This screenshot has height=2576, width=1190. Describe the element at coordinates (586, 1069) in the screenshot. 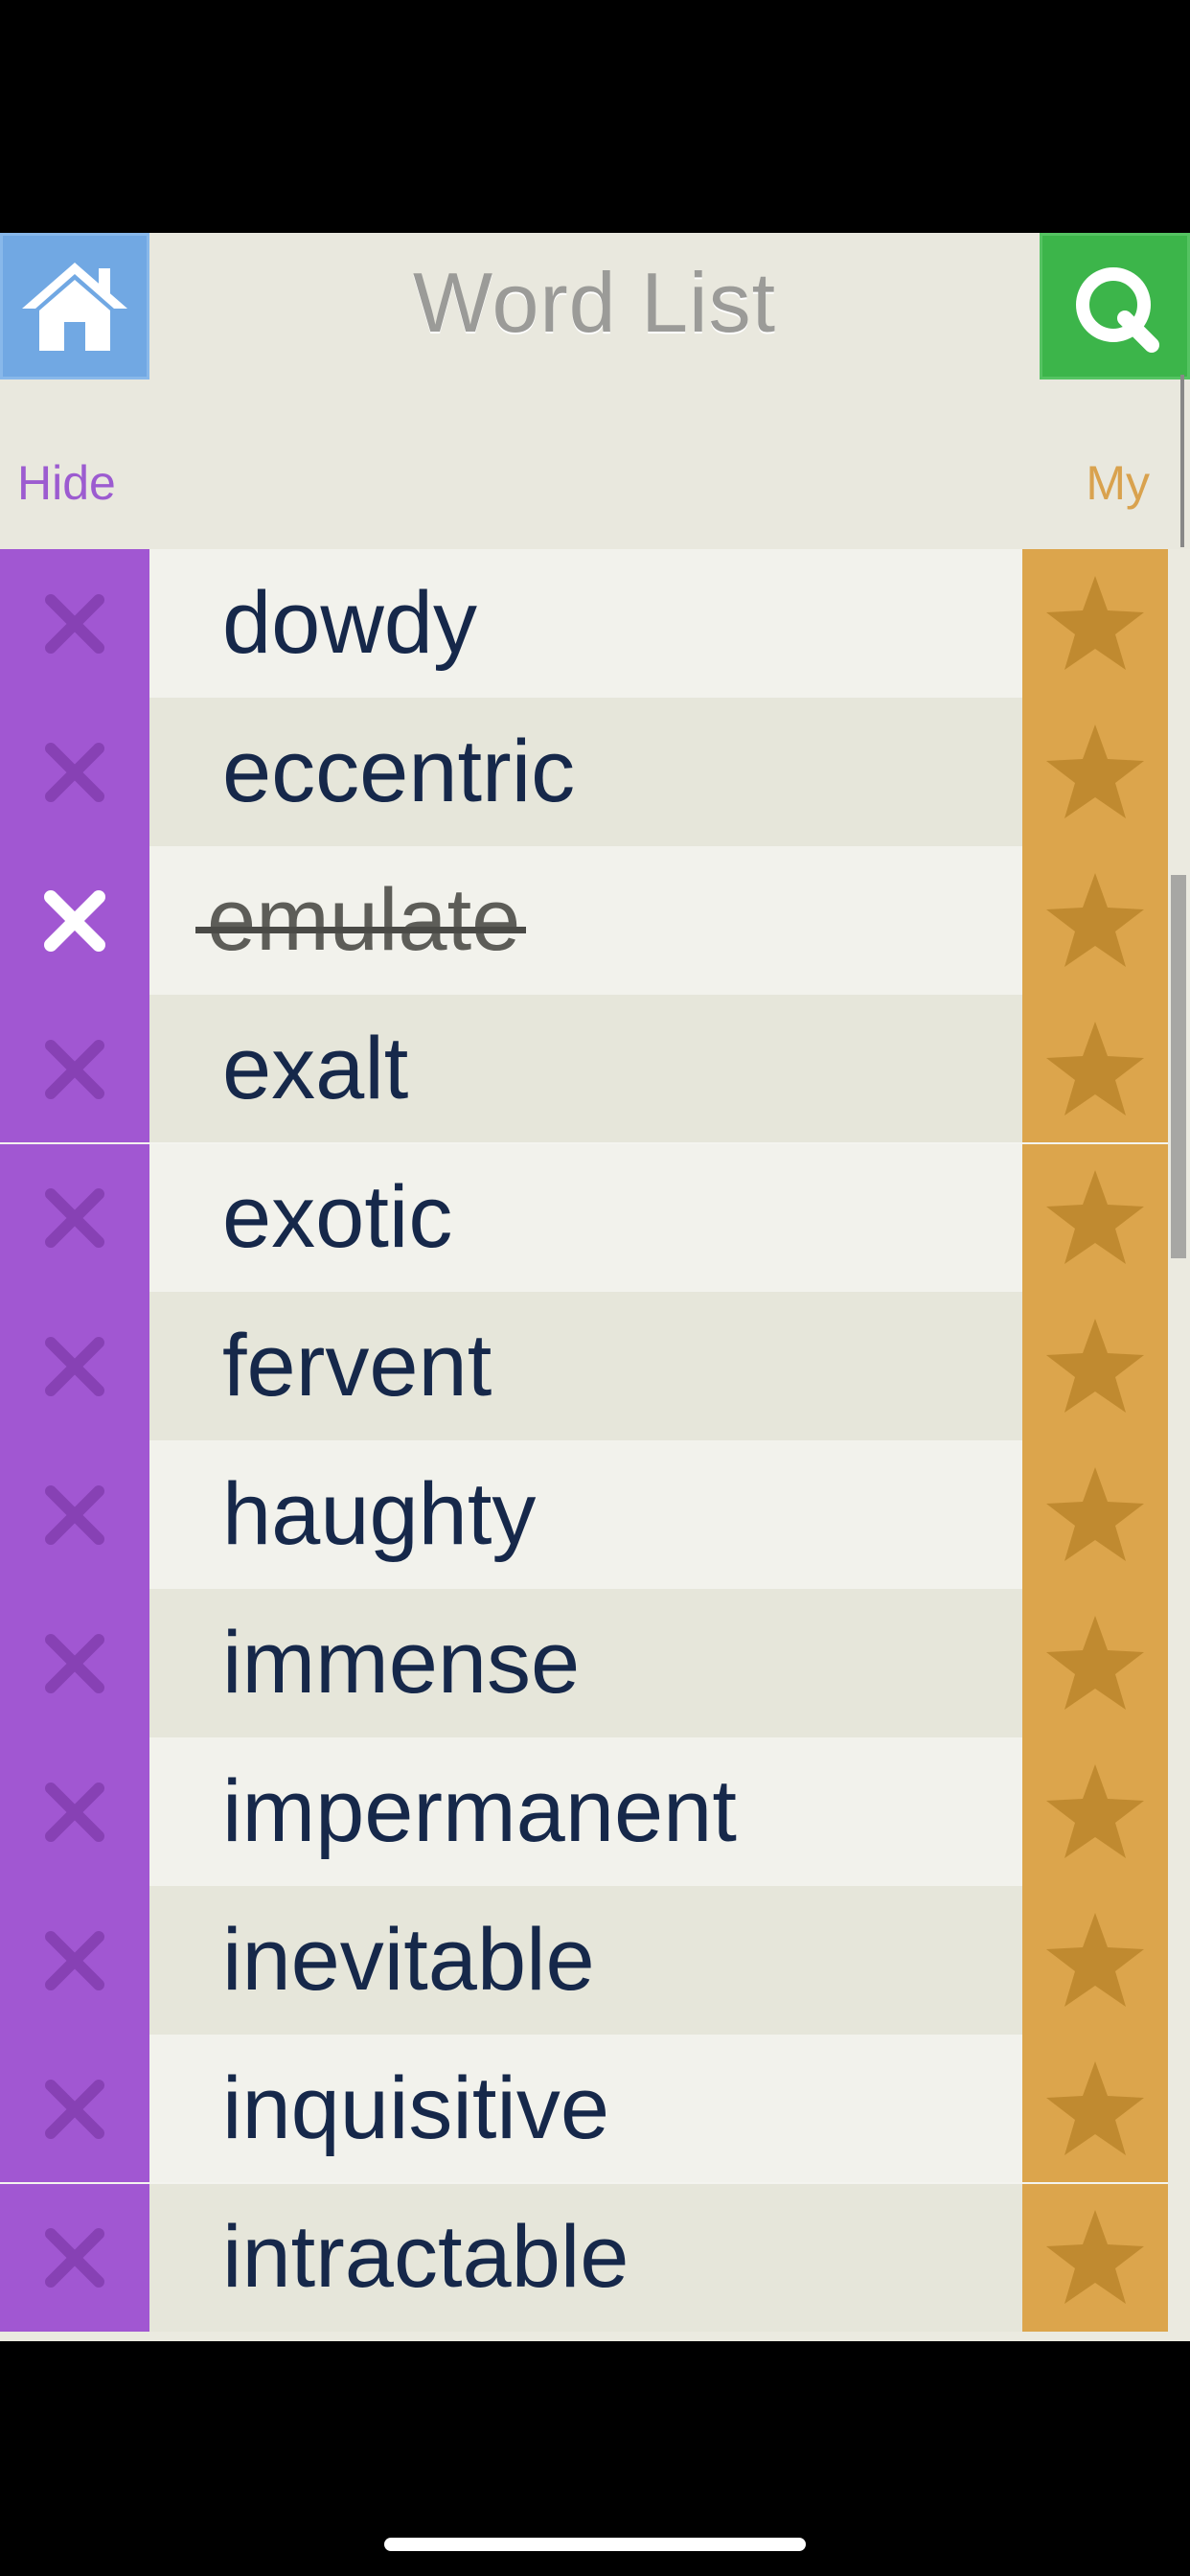

I see `word-cell: exalt` at that location.